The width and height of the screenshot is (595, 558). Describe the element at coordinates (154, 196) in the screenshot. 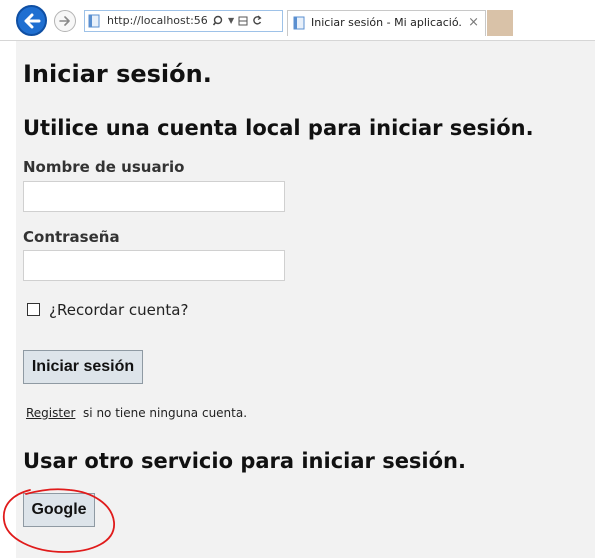

I see `username-input` at that location.